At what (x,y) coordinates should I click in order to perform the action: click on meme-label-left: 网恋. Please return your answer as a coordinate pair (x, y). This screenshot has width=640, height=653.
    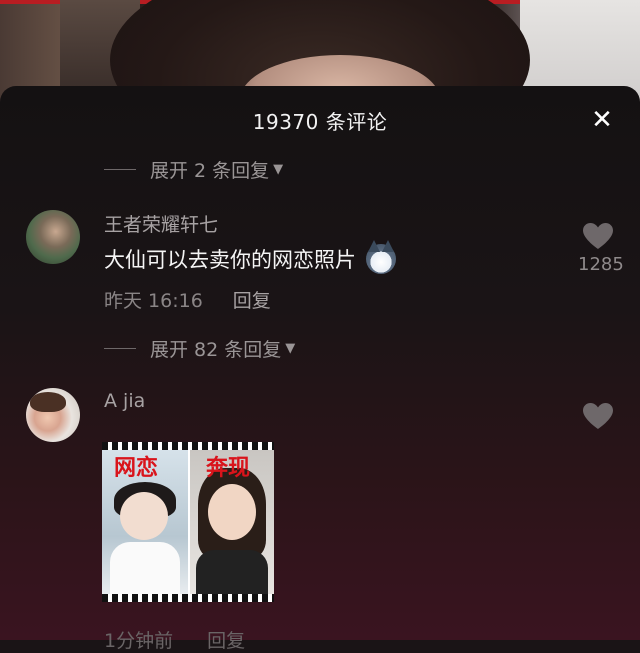
    Looking at the image, I should click on (136, 468).